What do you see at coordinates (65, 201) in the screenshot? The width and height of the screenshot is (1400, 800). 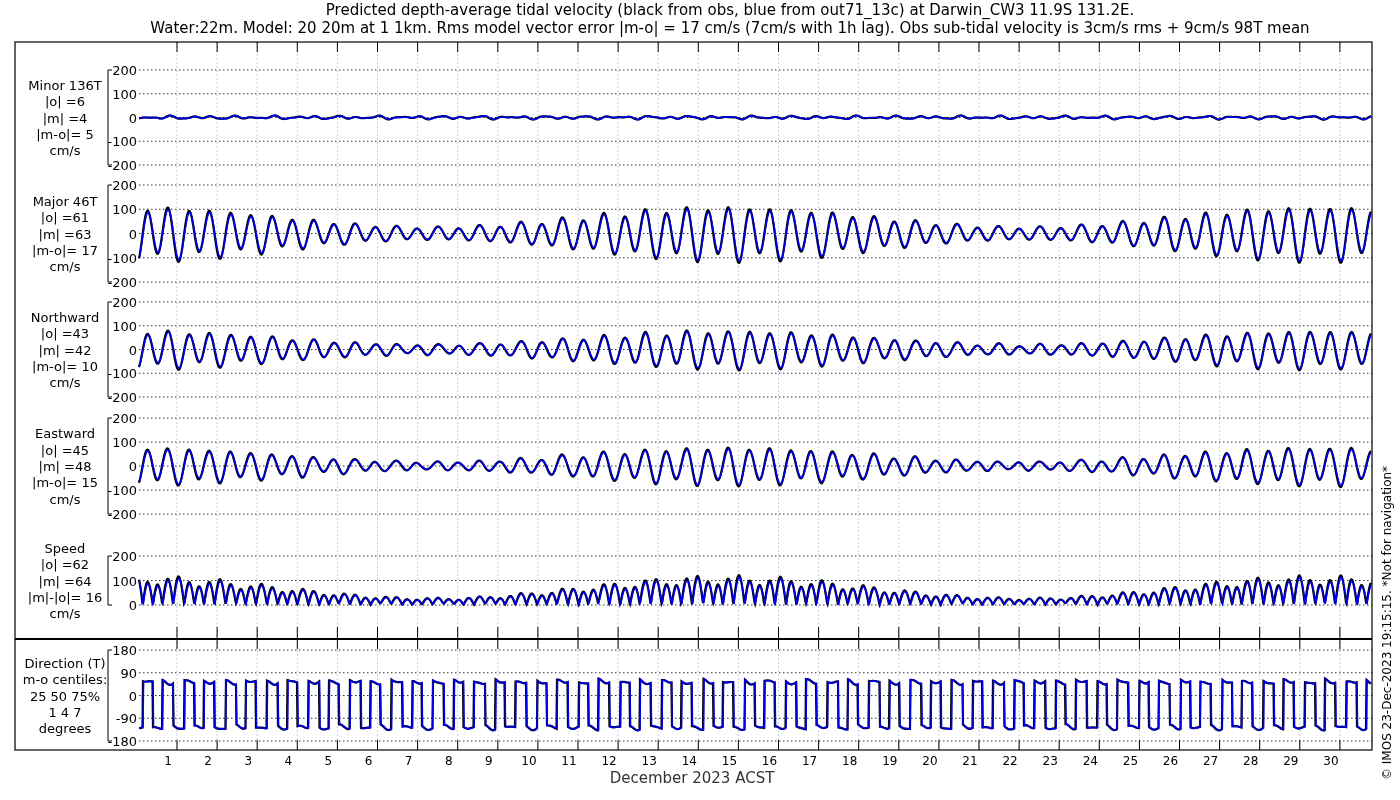 I see `panel-label: Major 46T` at bounding box center [65, 201].